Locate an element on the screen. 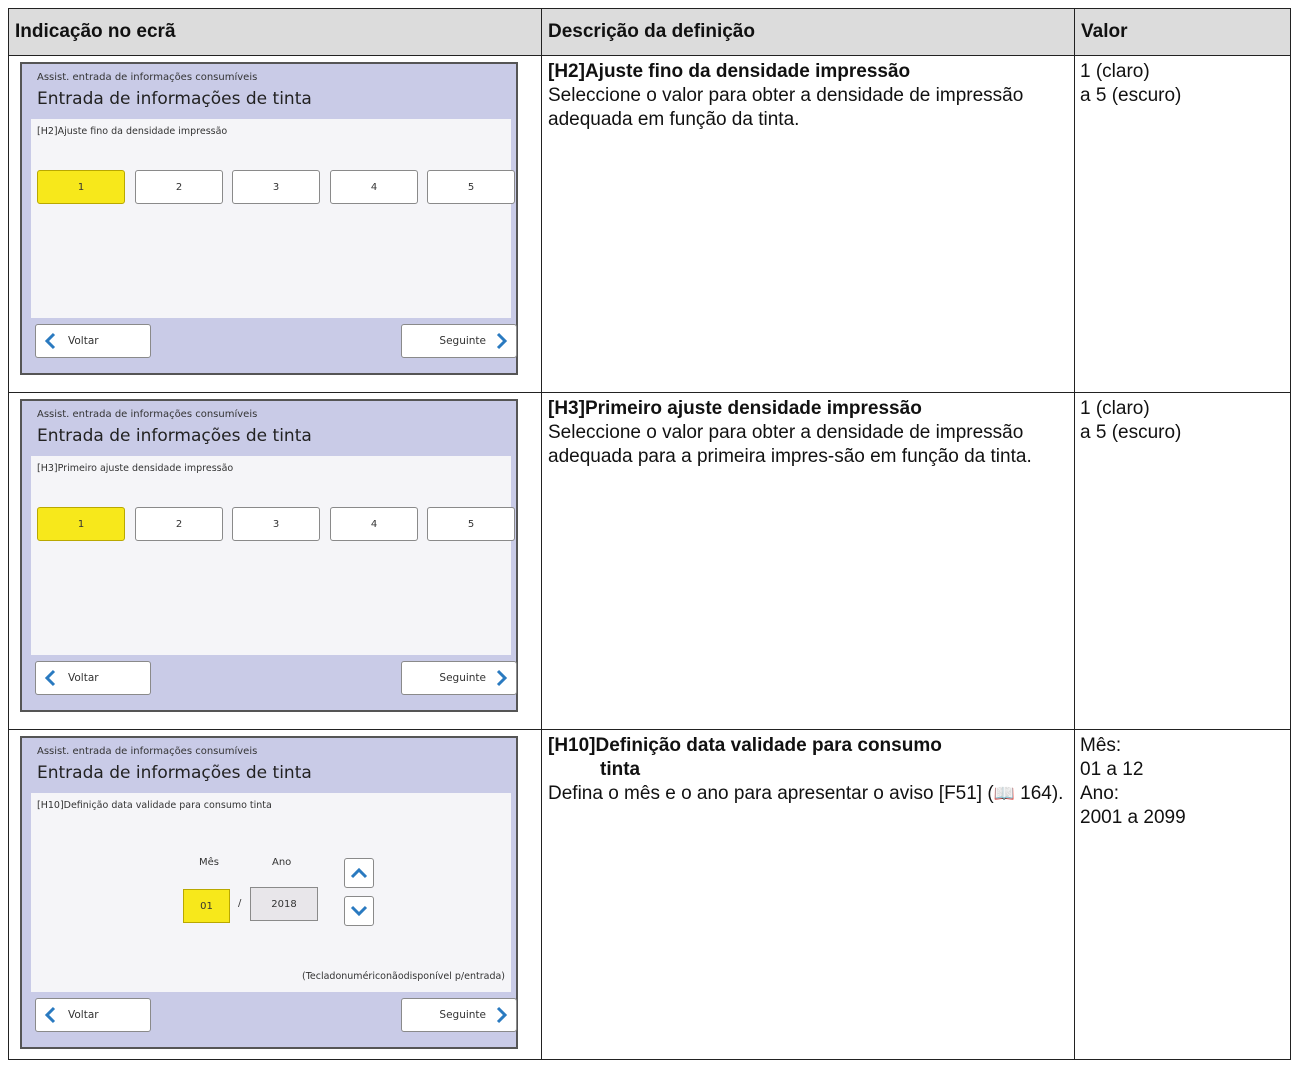 The height and width of the screenshot is (1070, 1291). page-reference: 164 is located at coordinates (1036, 793).